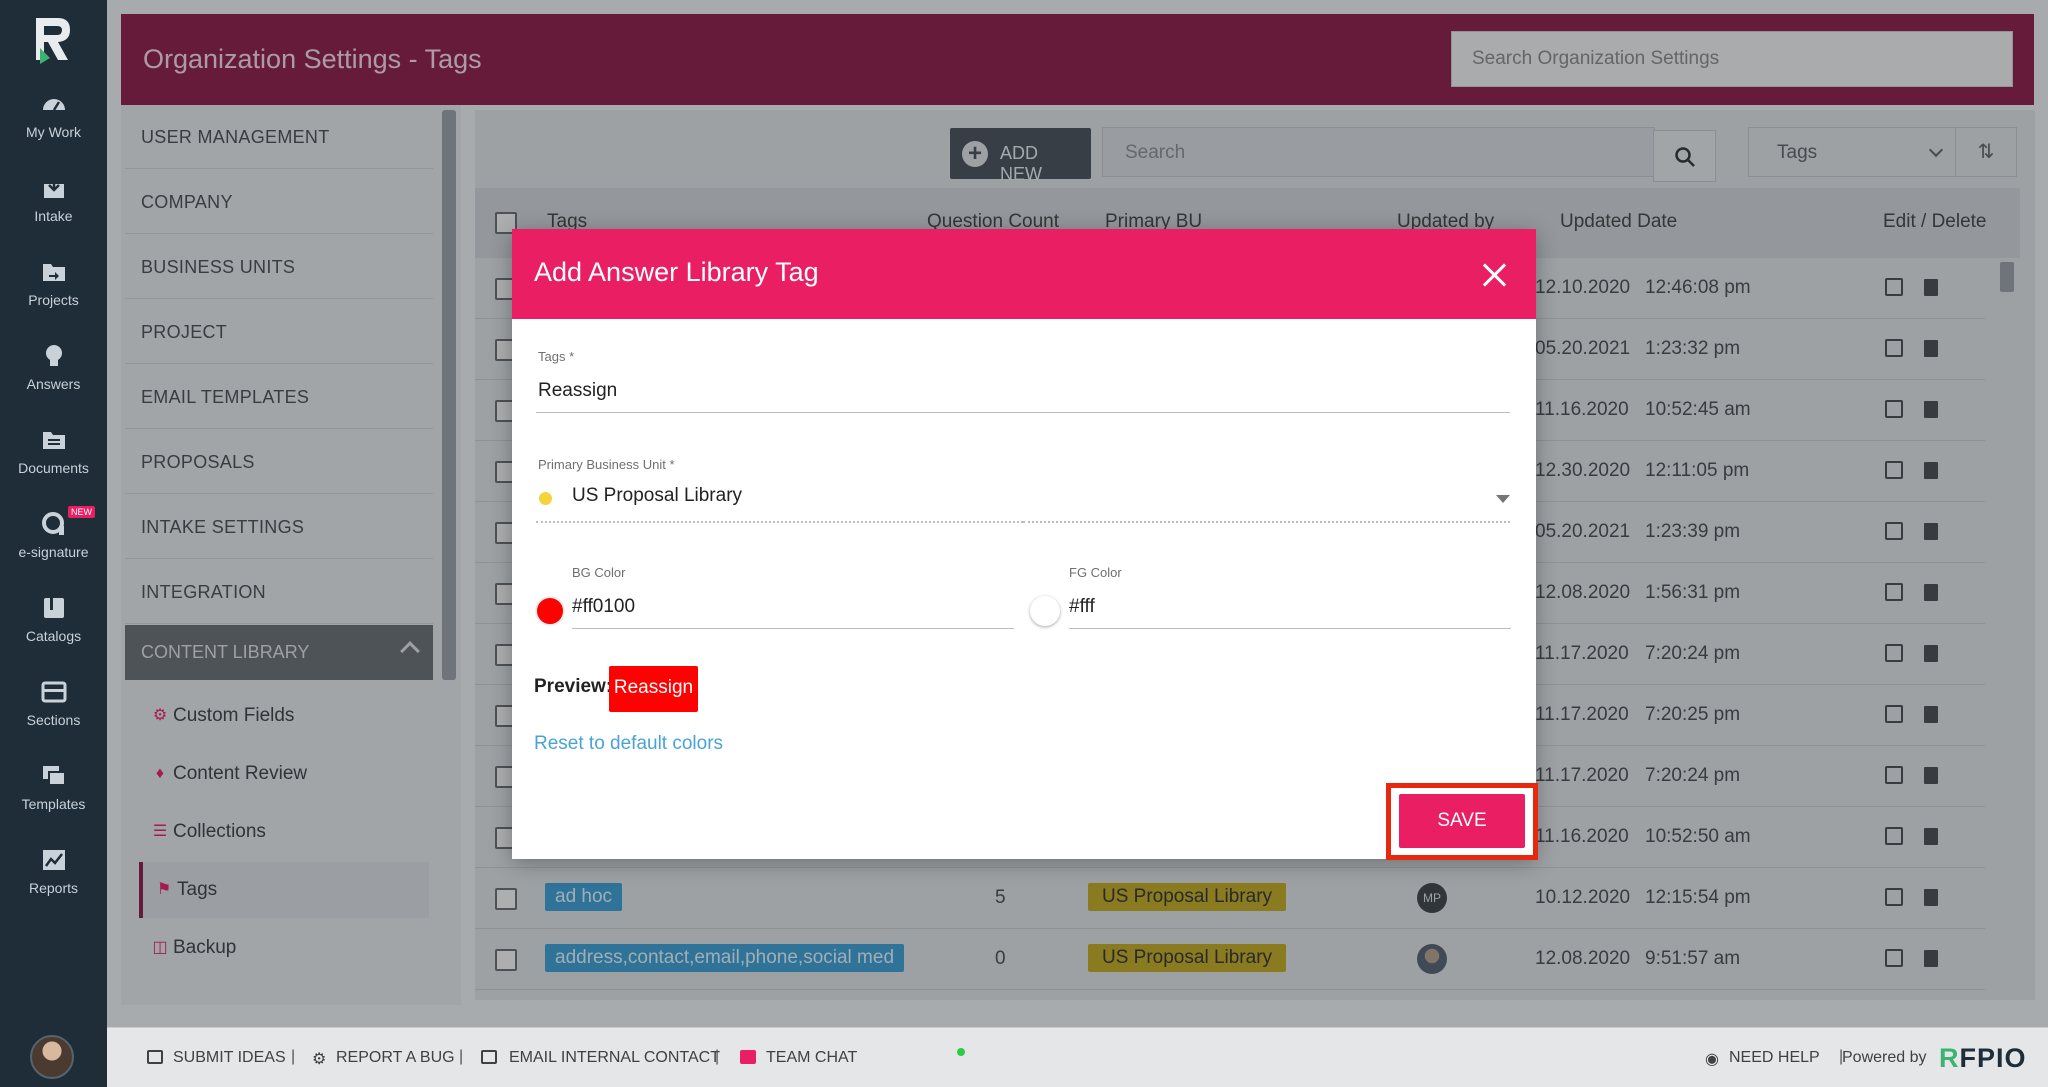  Describe the element at coordinates (1774, 1058) in the screenshot. I see `need-help-link: NEED HELP` at that location.